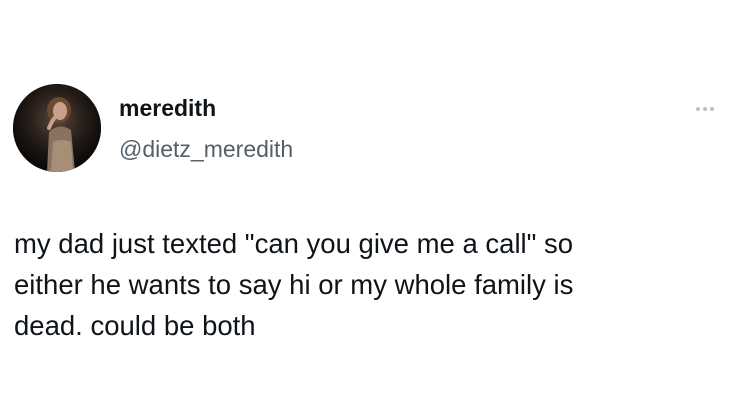  Describe the element at coordinates (167, 108) in the screenshot. I see `author-display-name: meredith` at that location.